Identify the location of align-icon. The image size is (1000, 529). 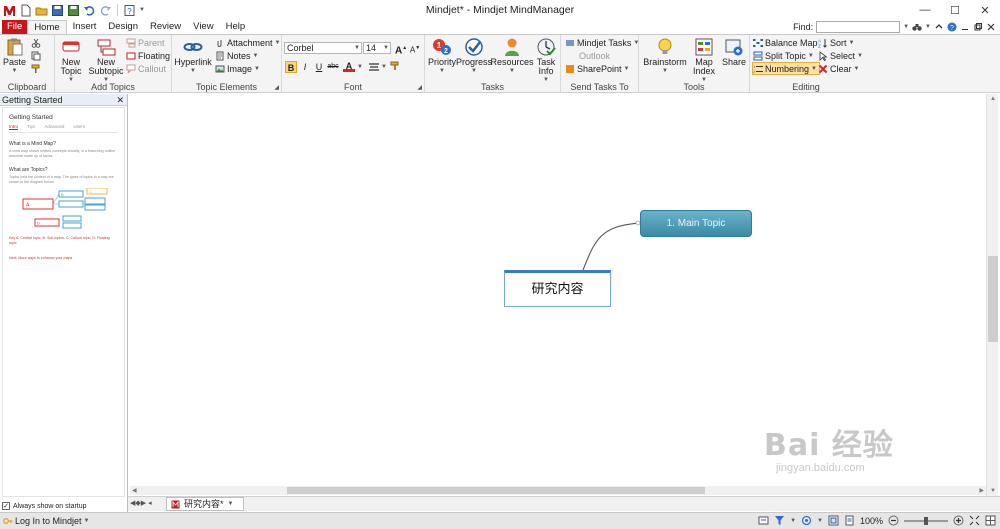
(374, 67).